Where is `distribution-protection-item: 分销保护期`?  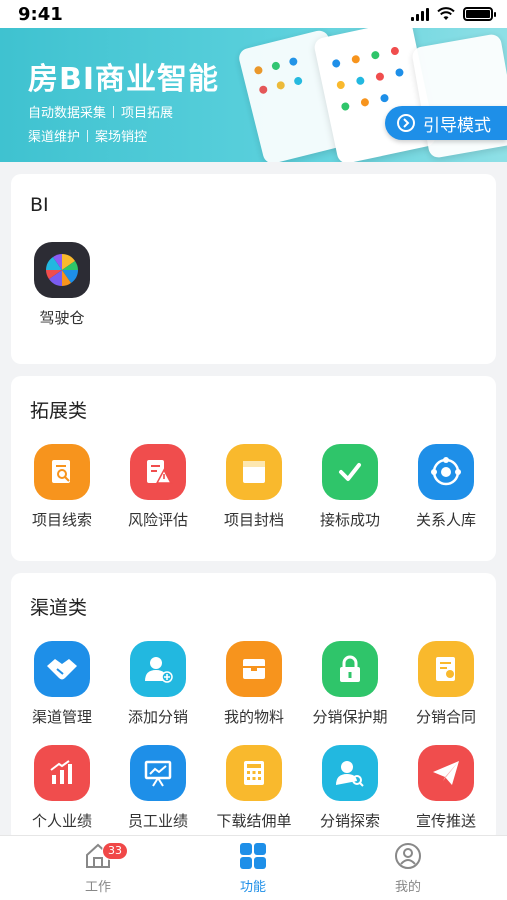 distribution-protection-item: 分销保护期 is located at coordinates (350, 684).